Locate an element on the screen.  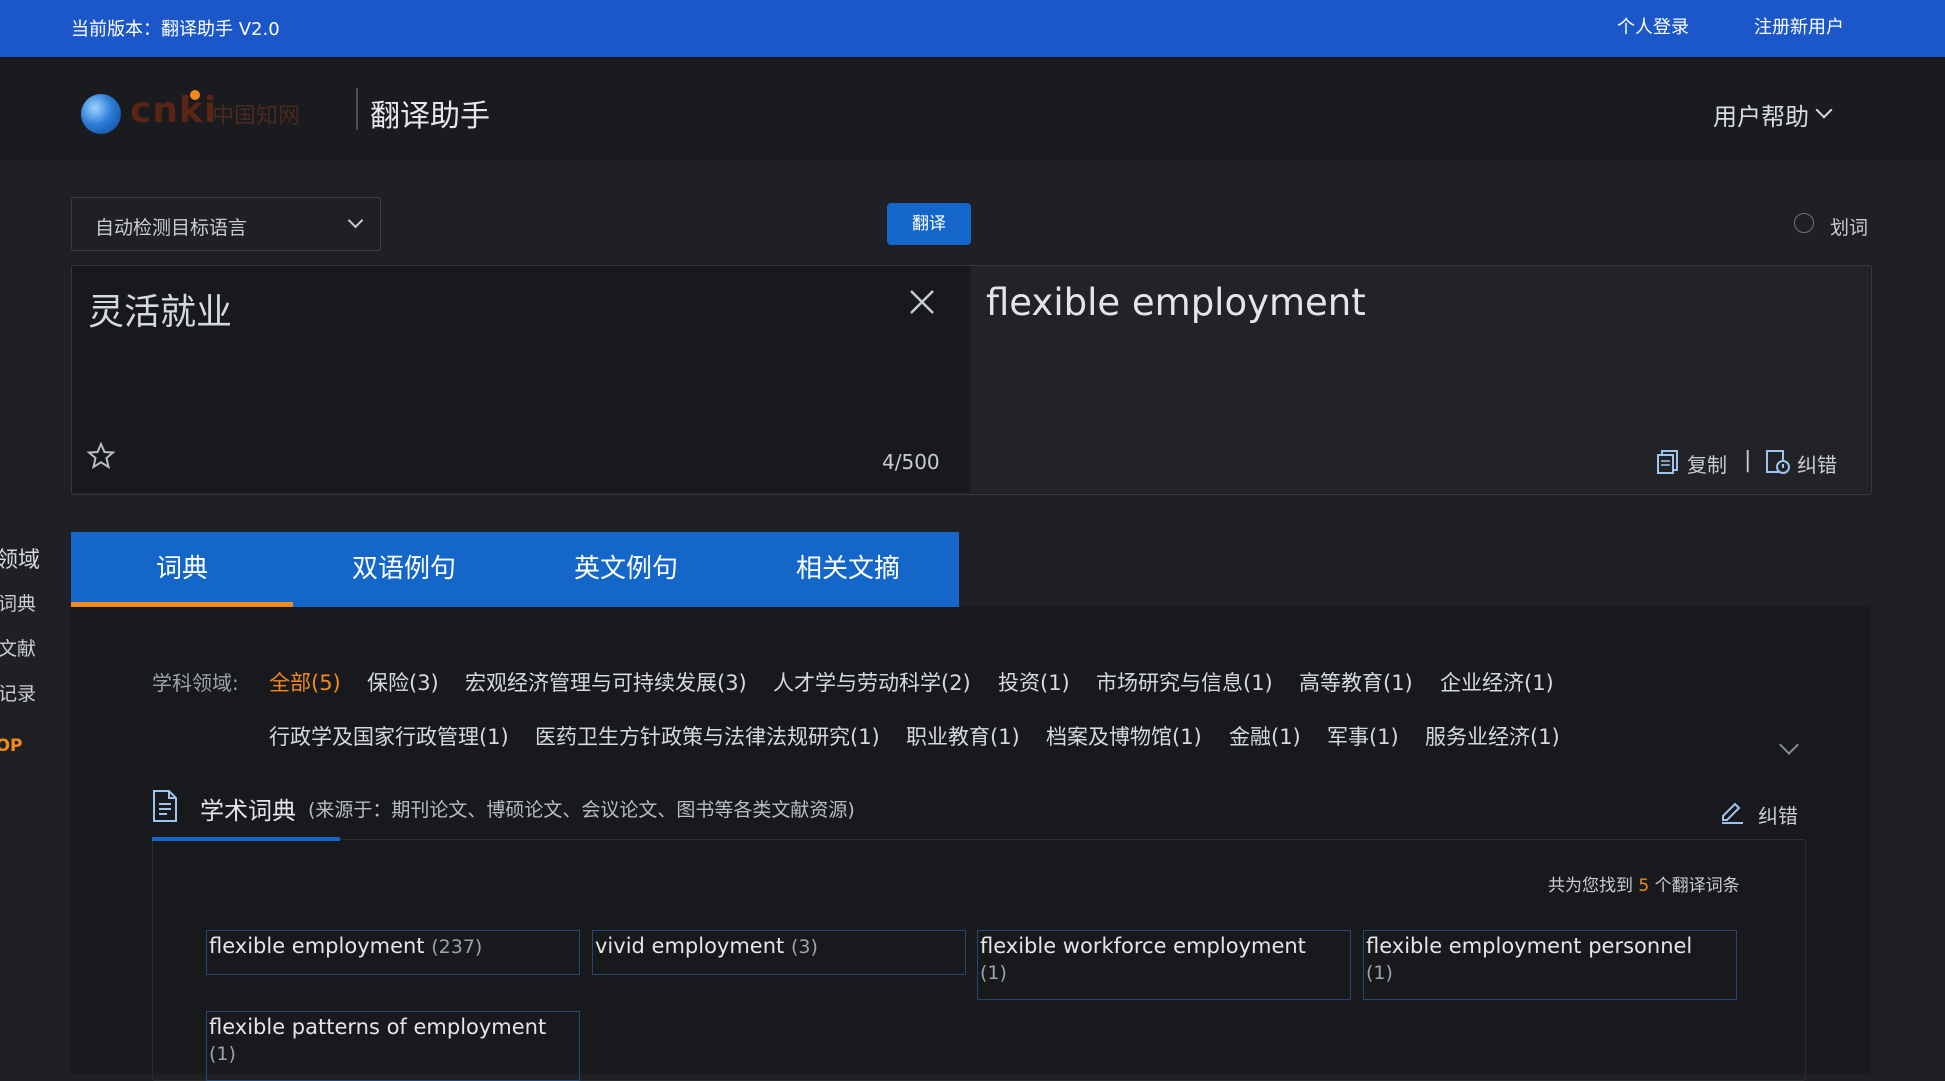
document-icon is located at coordinates (165, 806).